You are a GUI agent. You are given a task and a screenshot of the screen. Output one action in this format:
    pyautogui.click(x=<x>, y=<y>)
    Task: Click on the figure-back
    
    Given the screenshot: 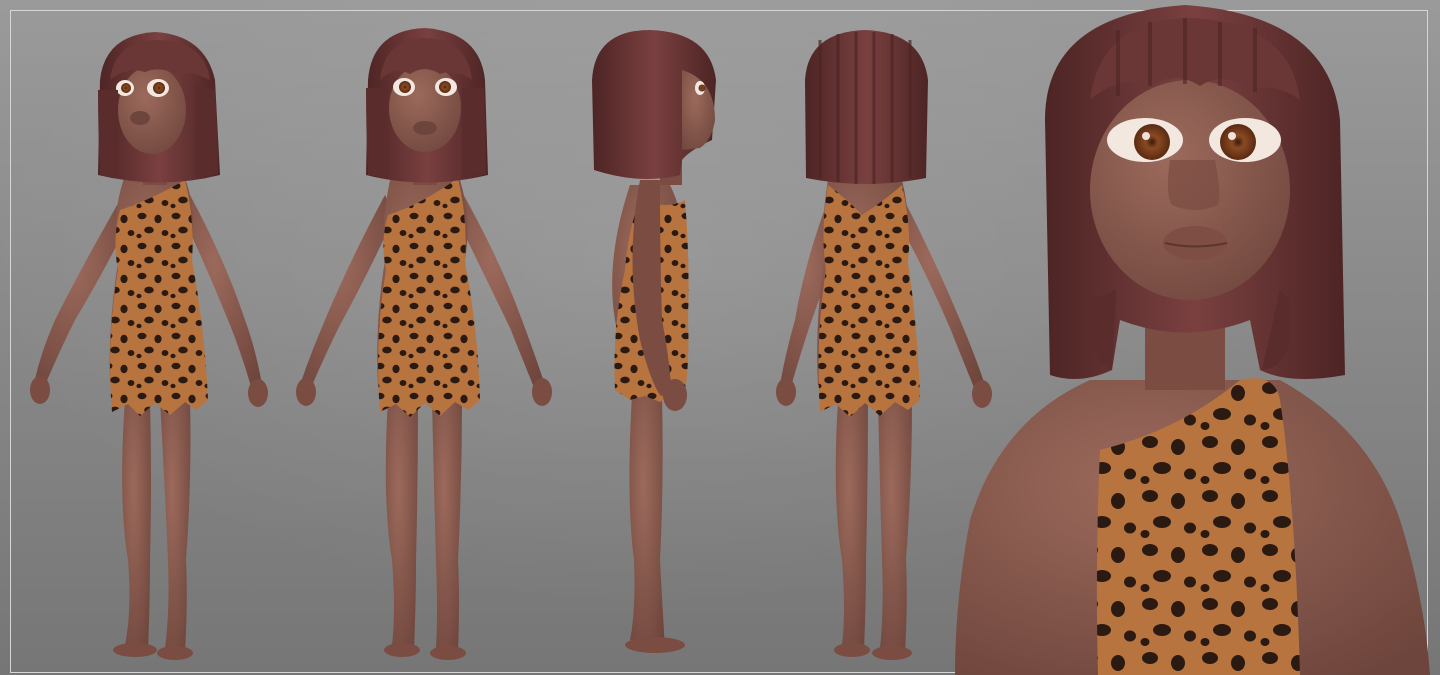 What is the action you would take?
    pyautogui.click(x=884, y=345)
    